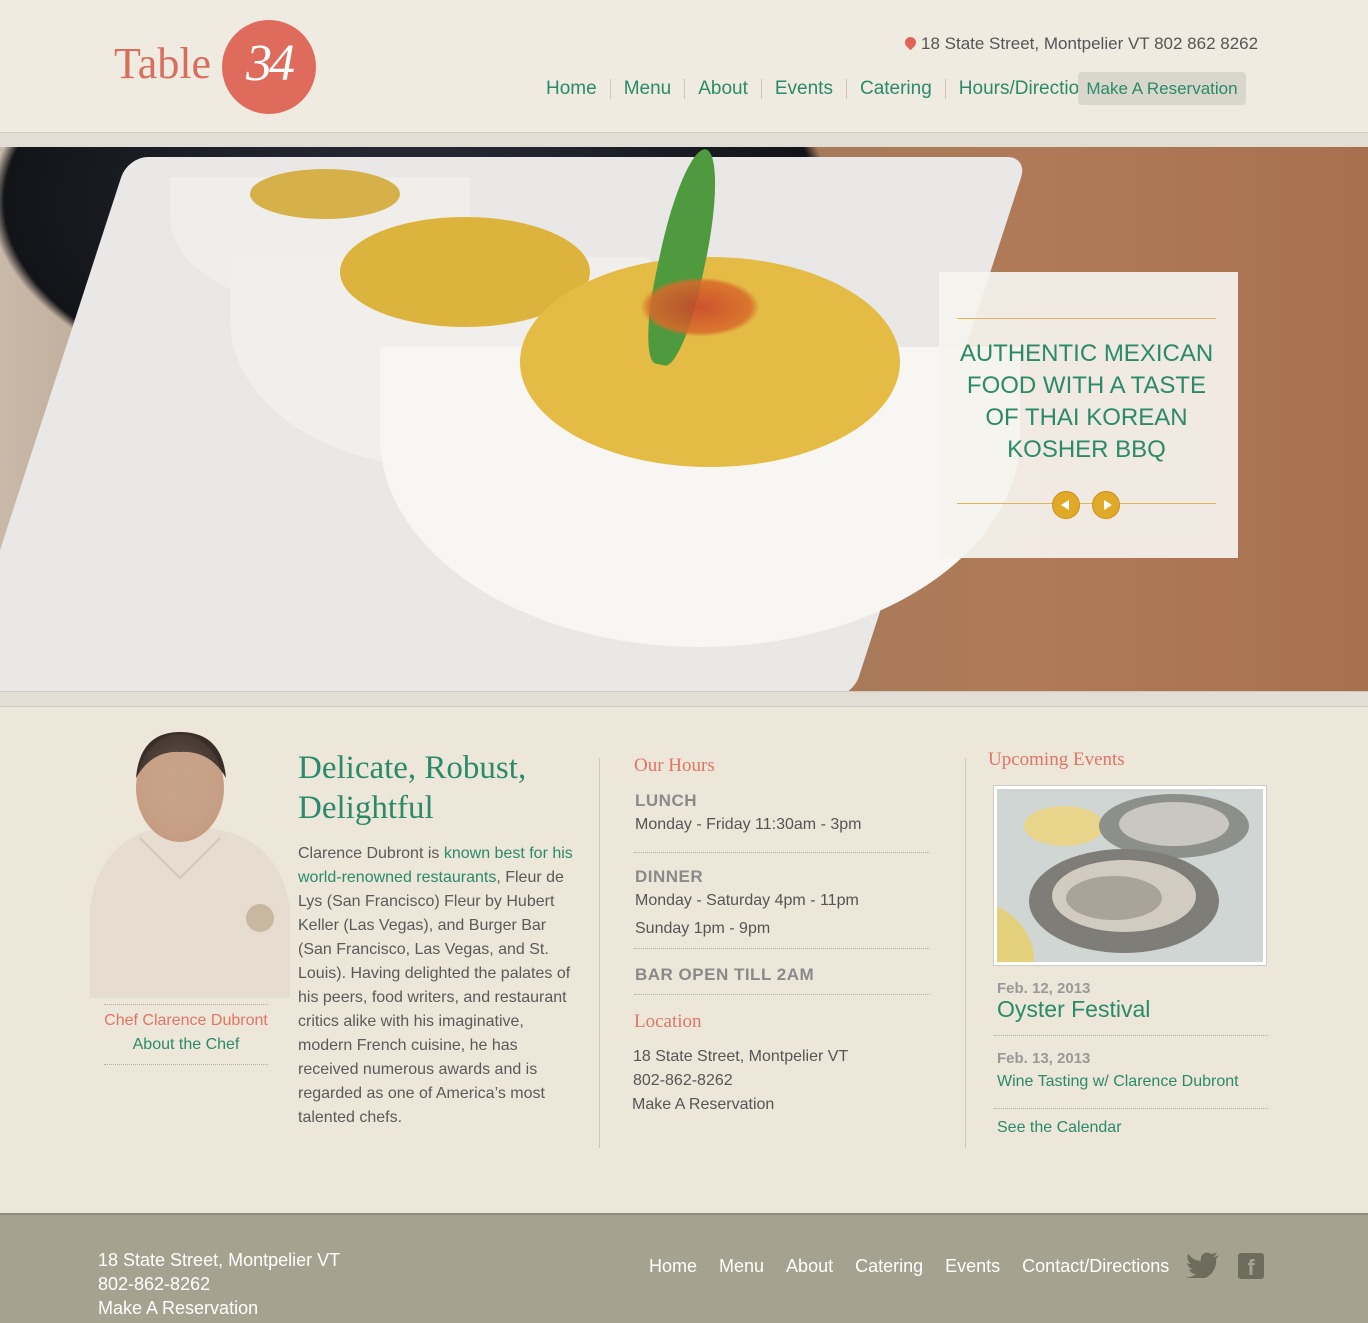  I want to click on hero-divider, so click(684, 699).